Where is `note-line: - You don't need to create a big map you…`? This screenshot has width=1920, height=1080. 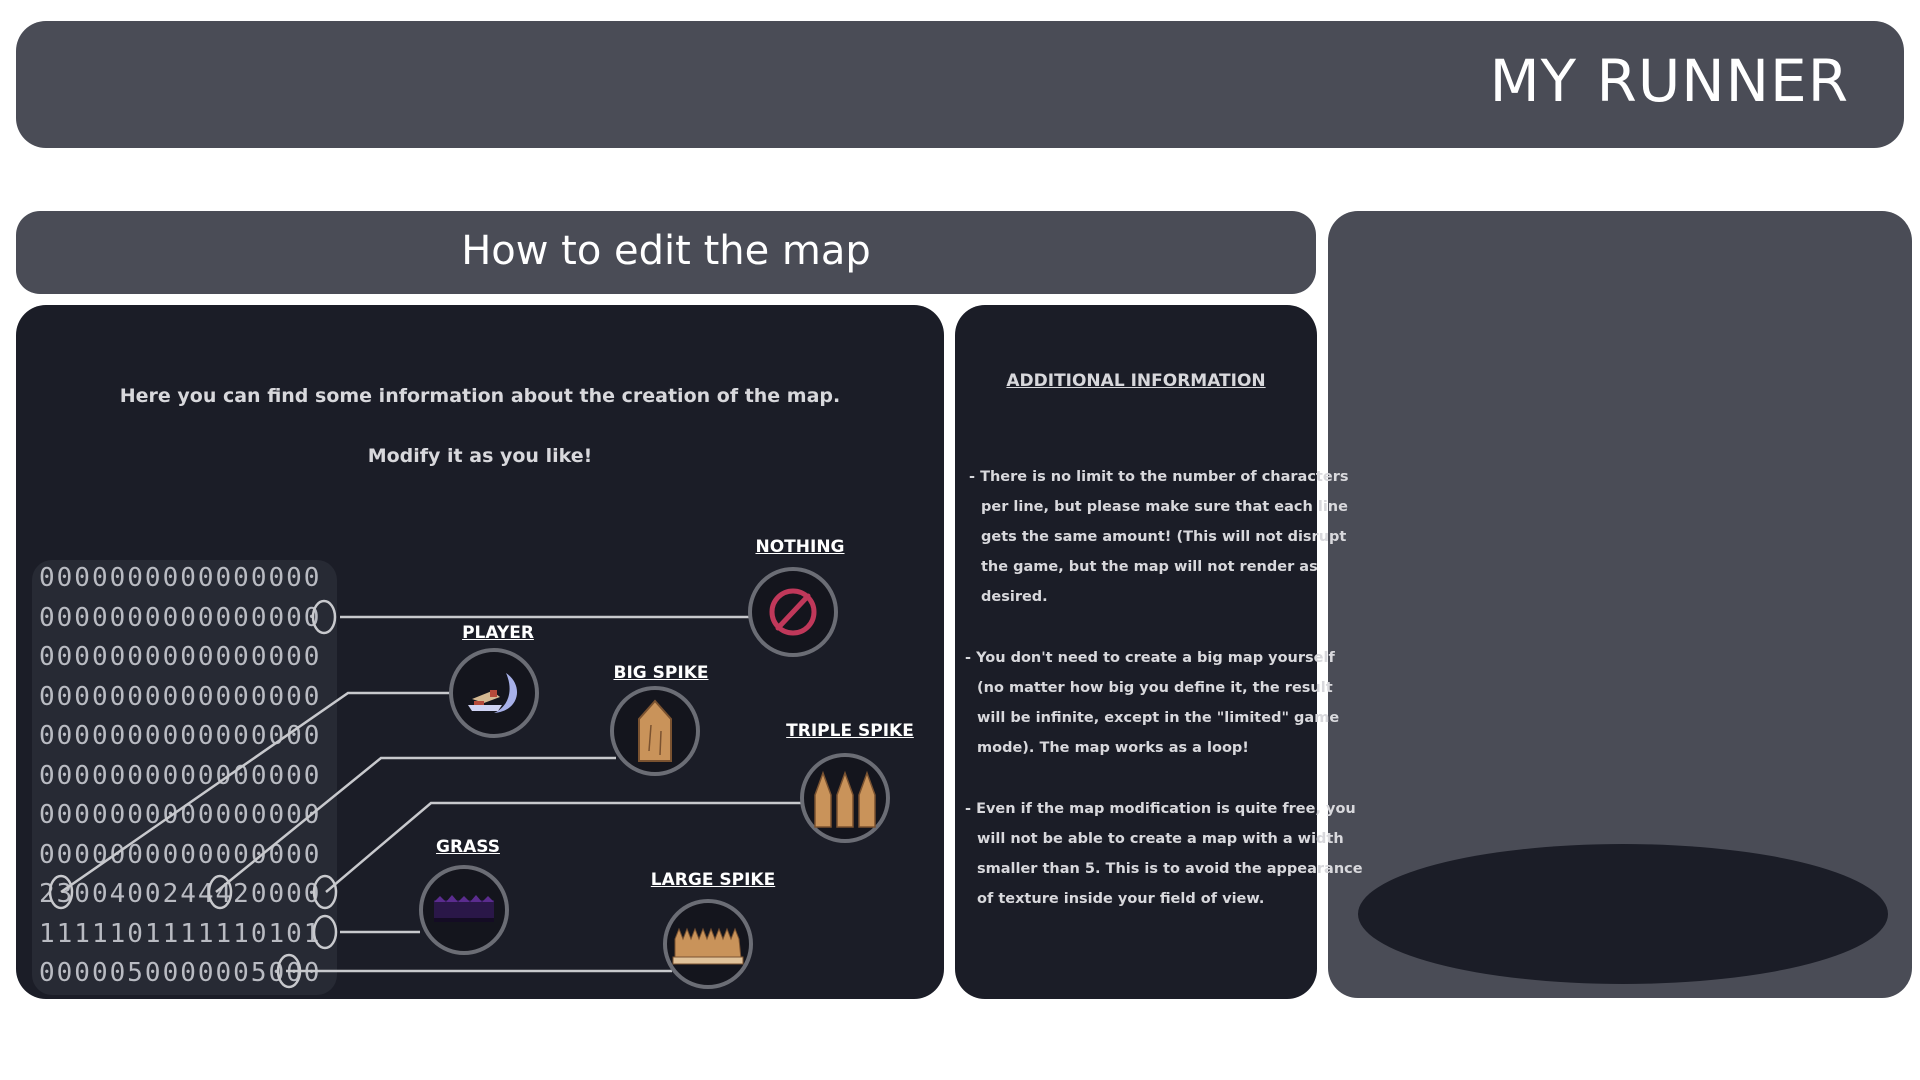
note-line: - You don't need to create a big map you… is located at coordinates (1150, 658).